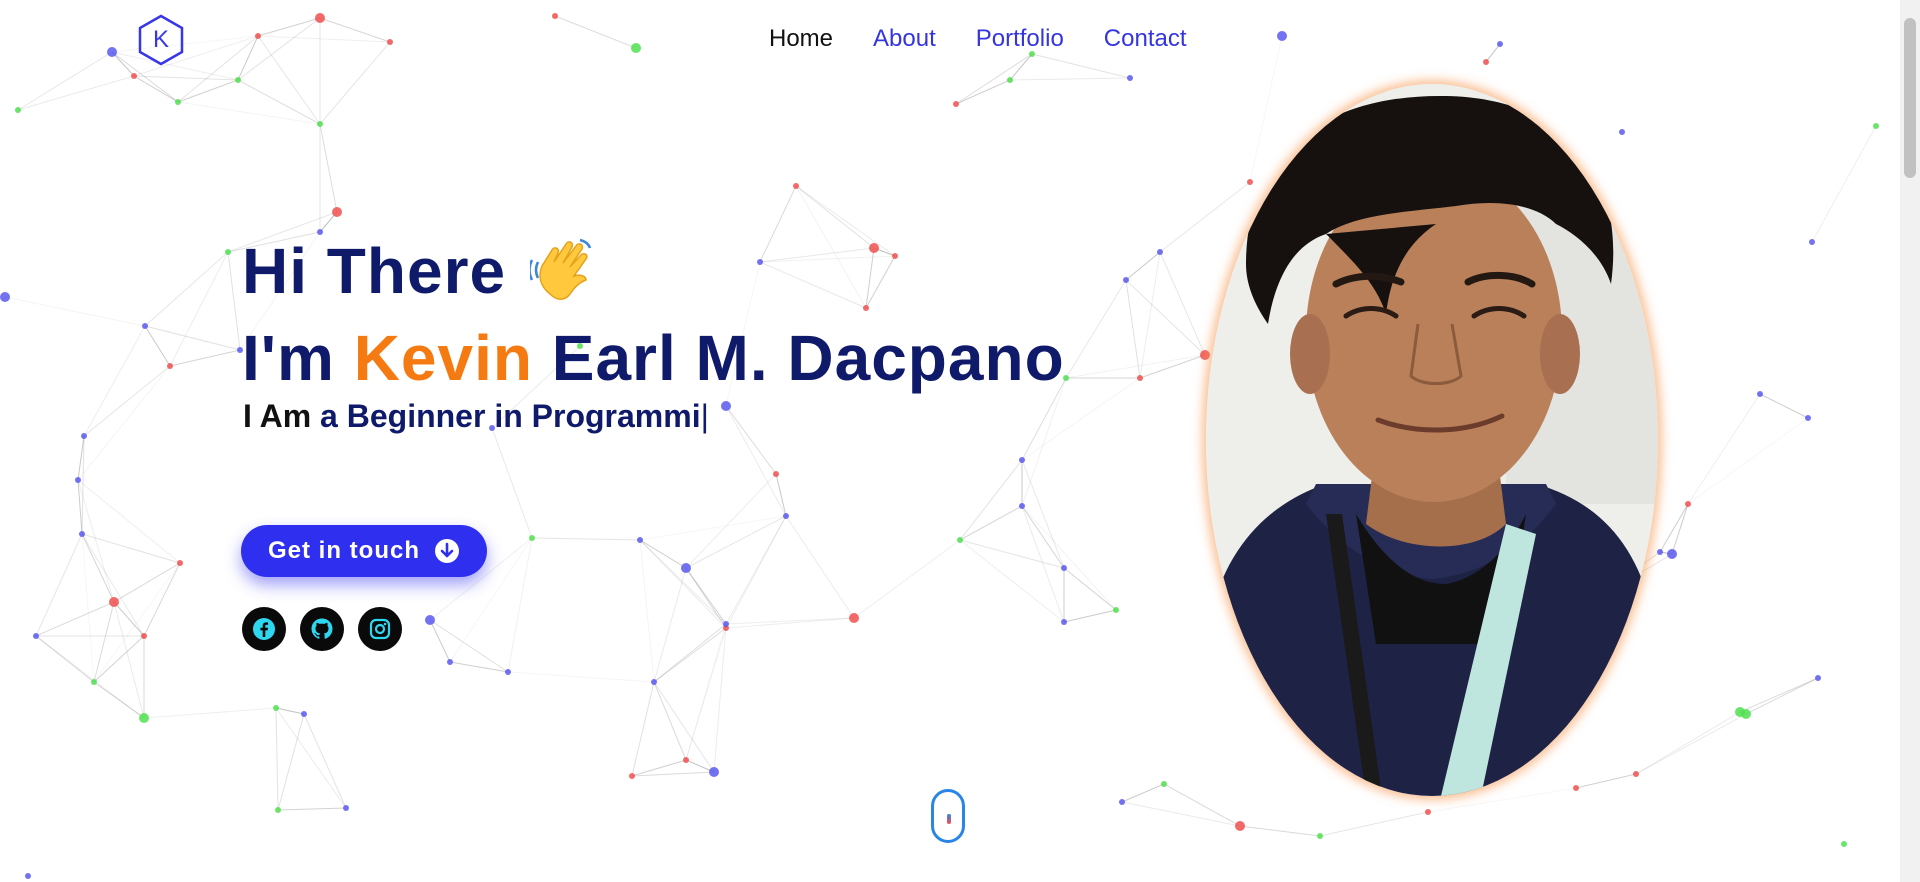  What do you see at coordinates (364, 551) in the screenshot?
I see `get-in-touch-button: Get in touch` at bounding box center [364, 551].